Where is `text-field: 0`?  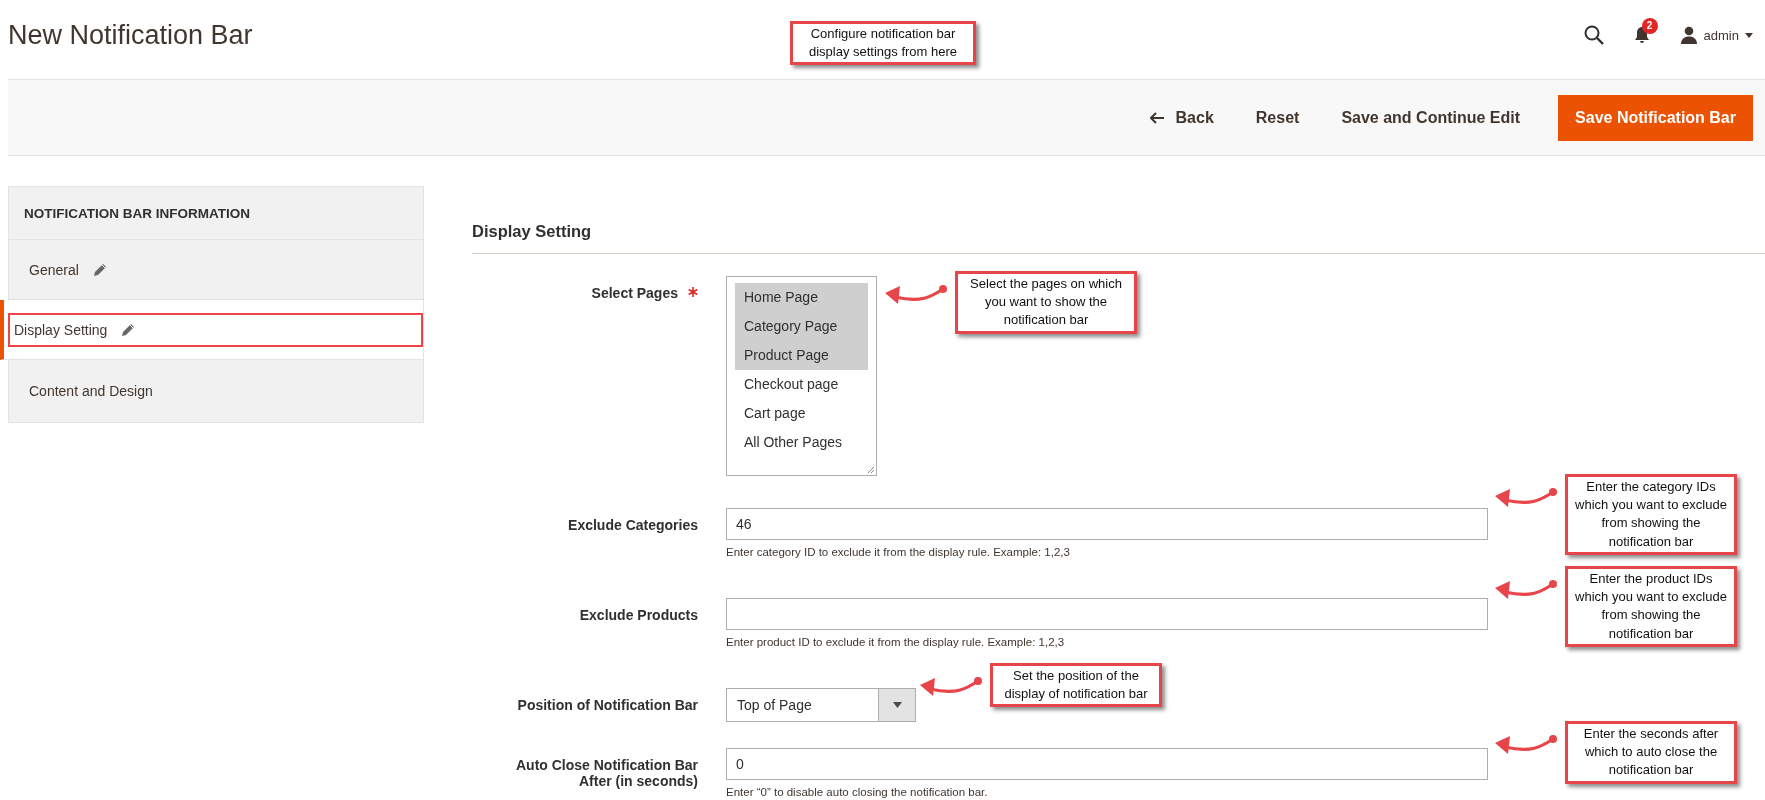
text-field: 0 is located at coordinates (1107, 764).